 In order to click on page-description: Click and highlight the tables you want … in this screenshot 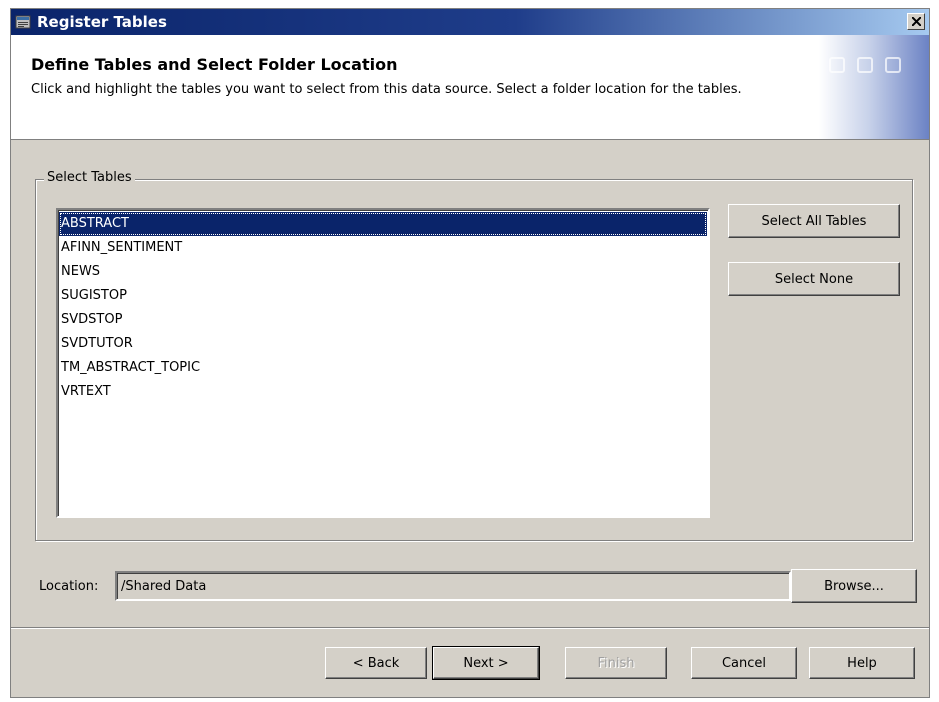, I will do `click(386, 89)`.